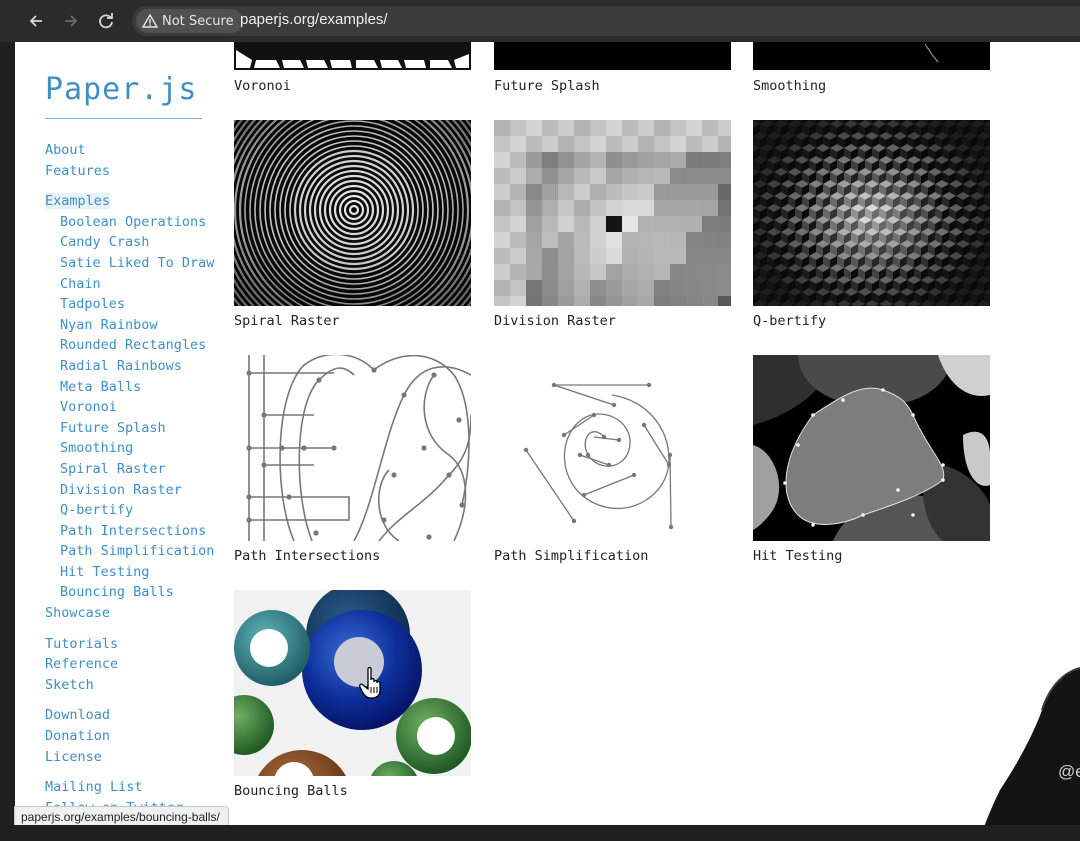  Describe the element at coordinates (140, 685) in the screenshot. I see `nav-sketch: Sketch` at that location.